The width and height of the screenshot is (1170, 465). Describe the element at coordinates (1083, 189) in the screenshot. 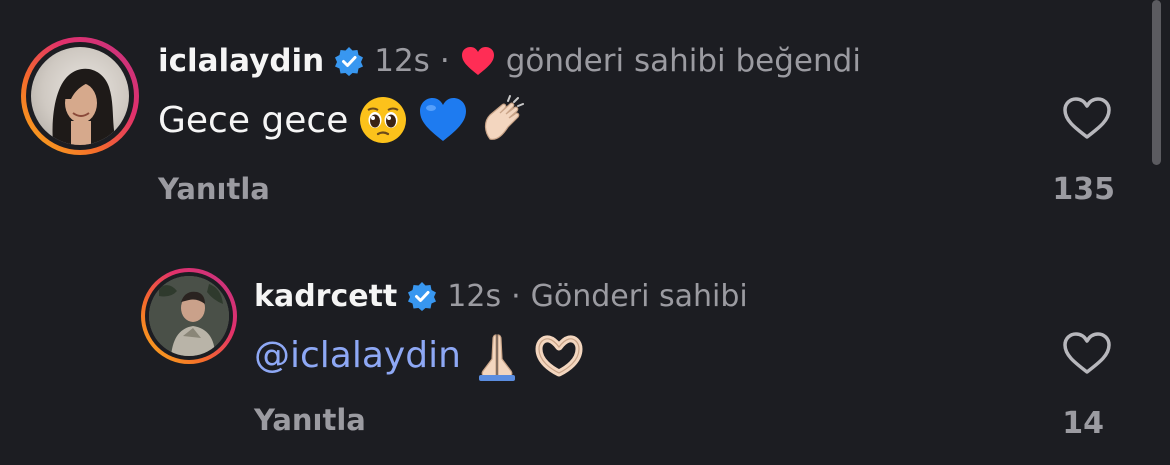

I see `like-count: 135` at that location.